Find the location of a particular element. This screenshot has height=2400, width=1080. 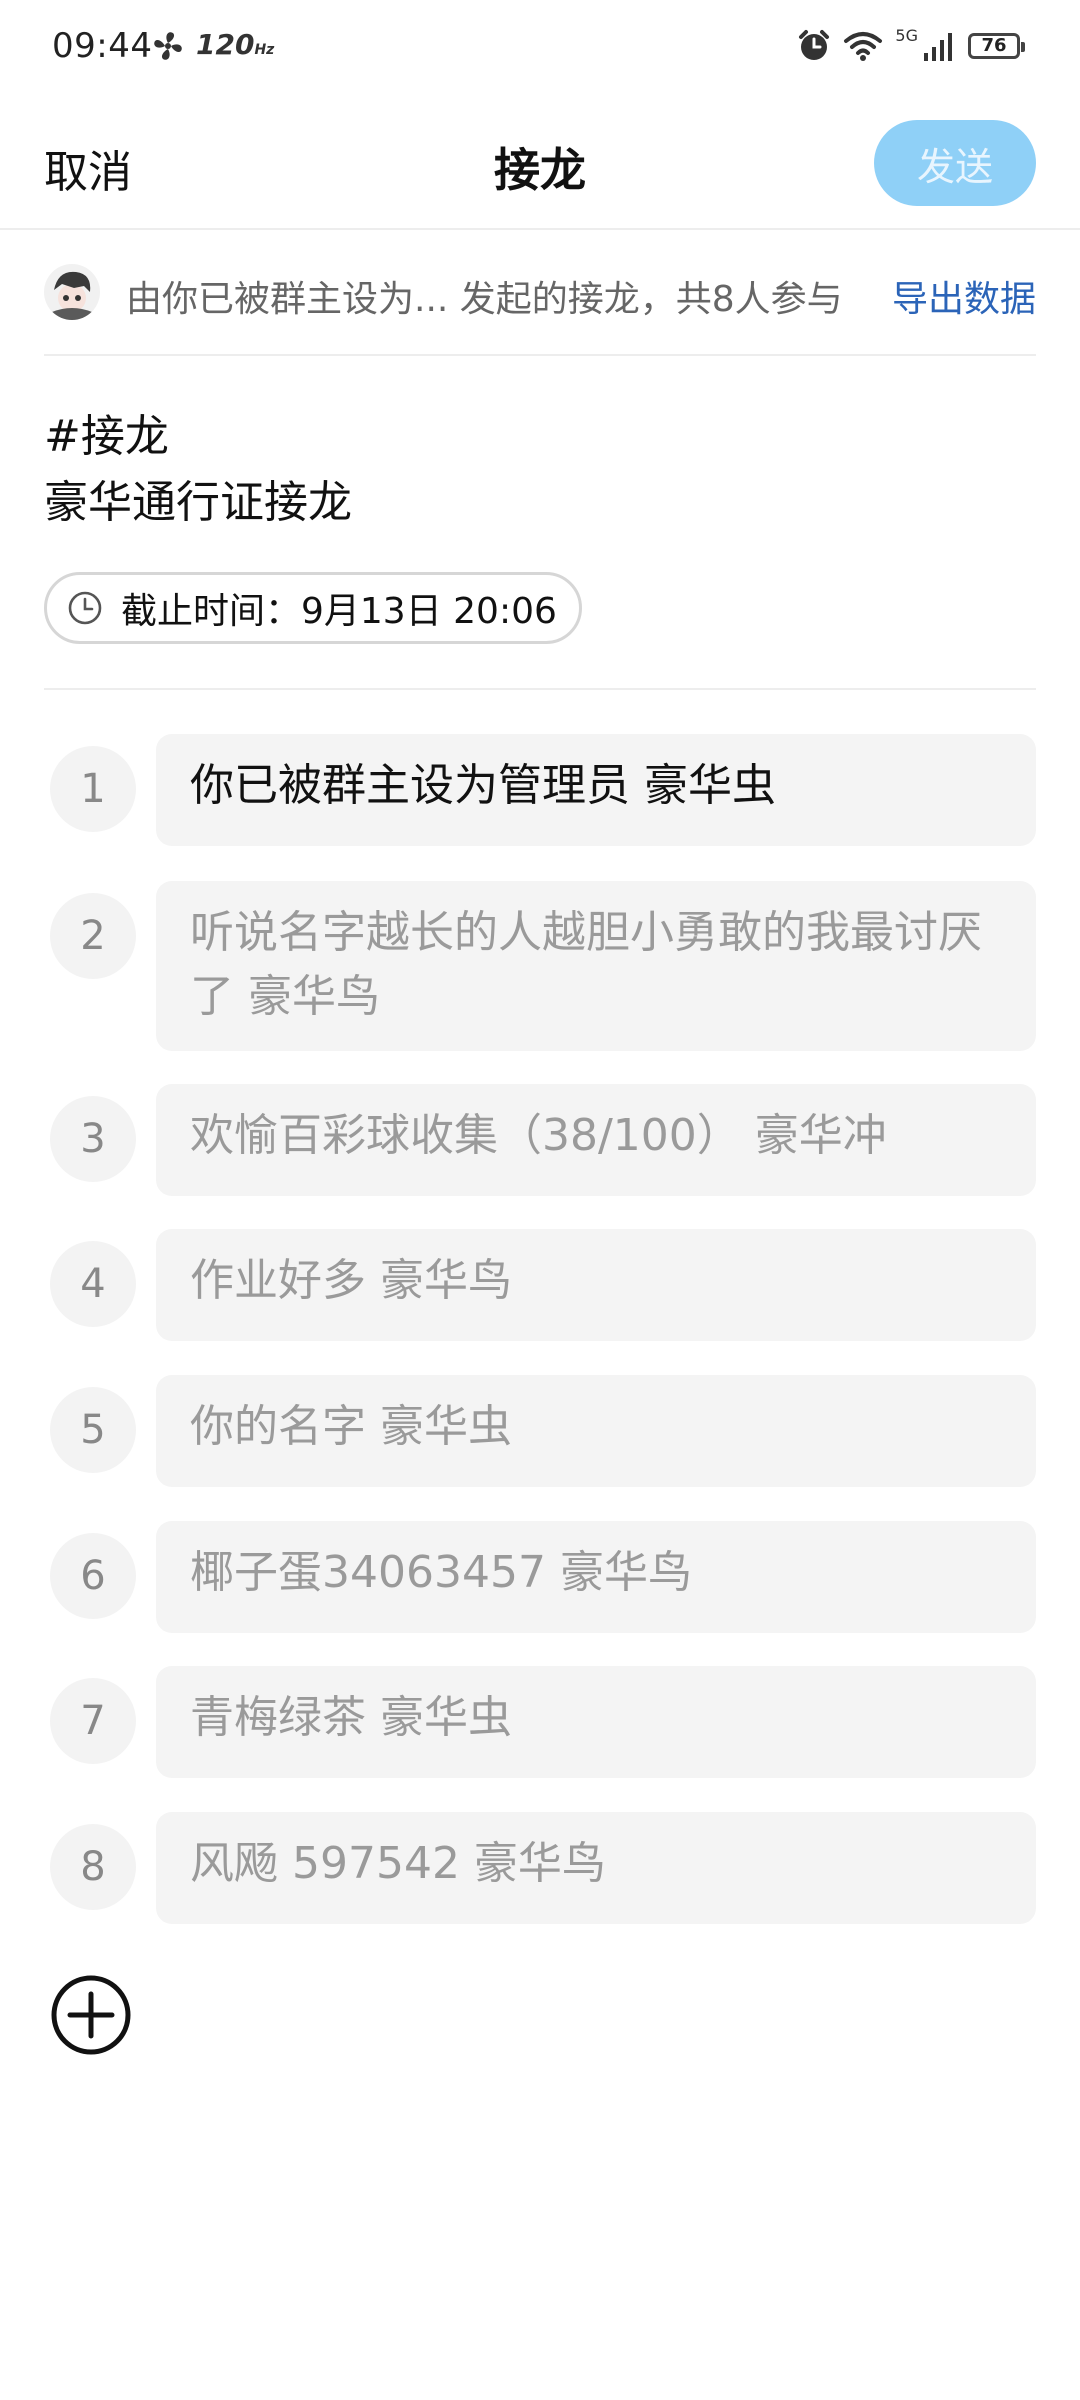

entry-number: 3 is located at coordinates (93, 1139).